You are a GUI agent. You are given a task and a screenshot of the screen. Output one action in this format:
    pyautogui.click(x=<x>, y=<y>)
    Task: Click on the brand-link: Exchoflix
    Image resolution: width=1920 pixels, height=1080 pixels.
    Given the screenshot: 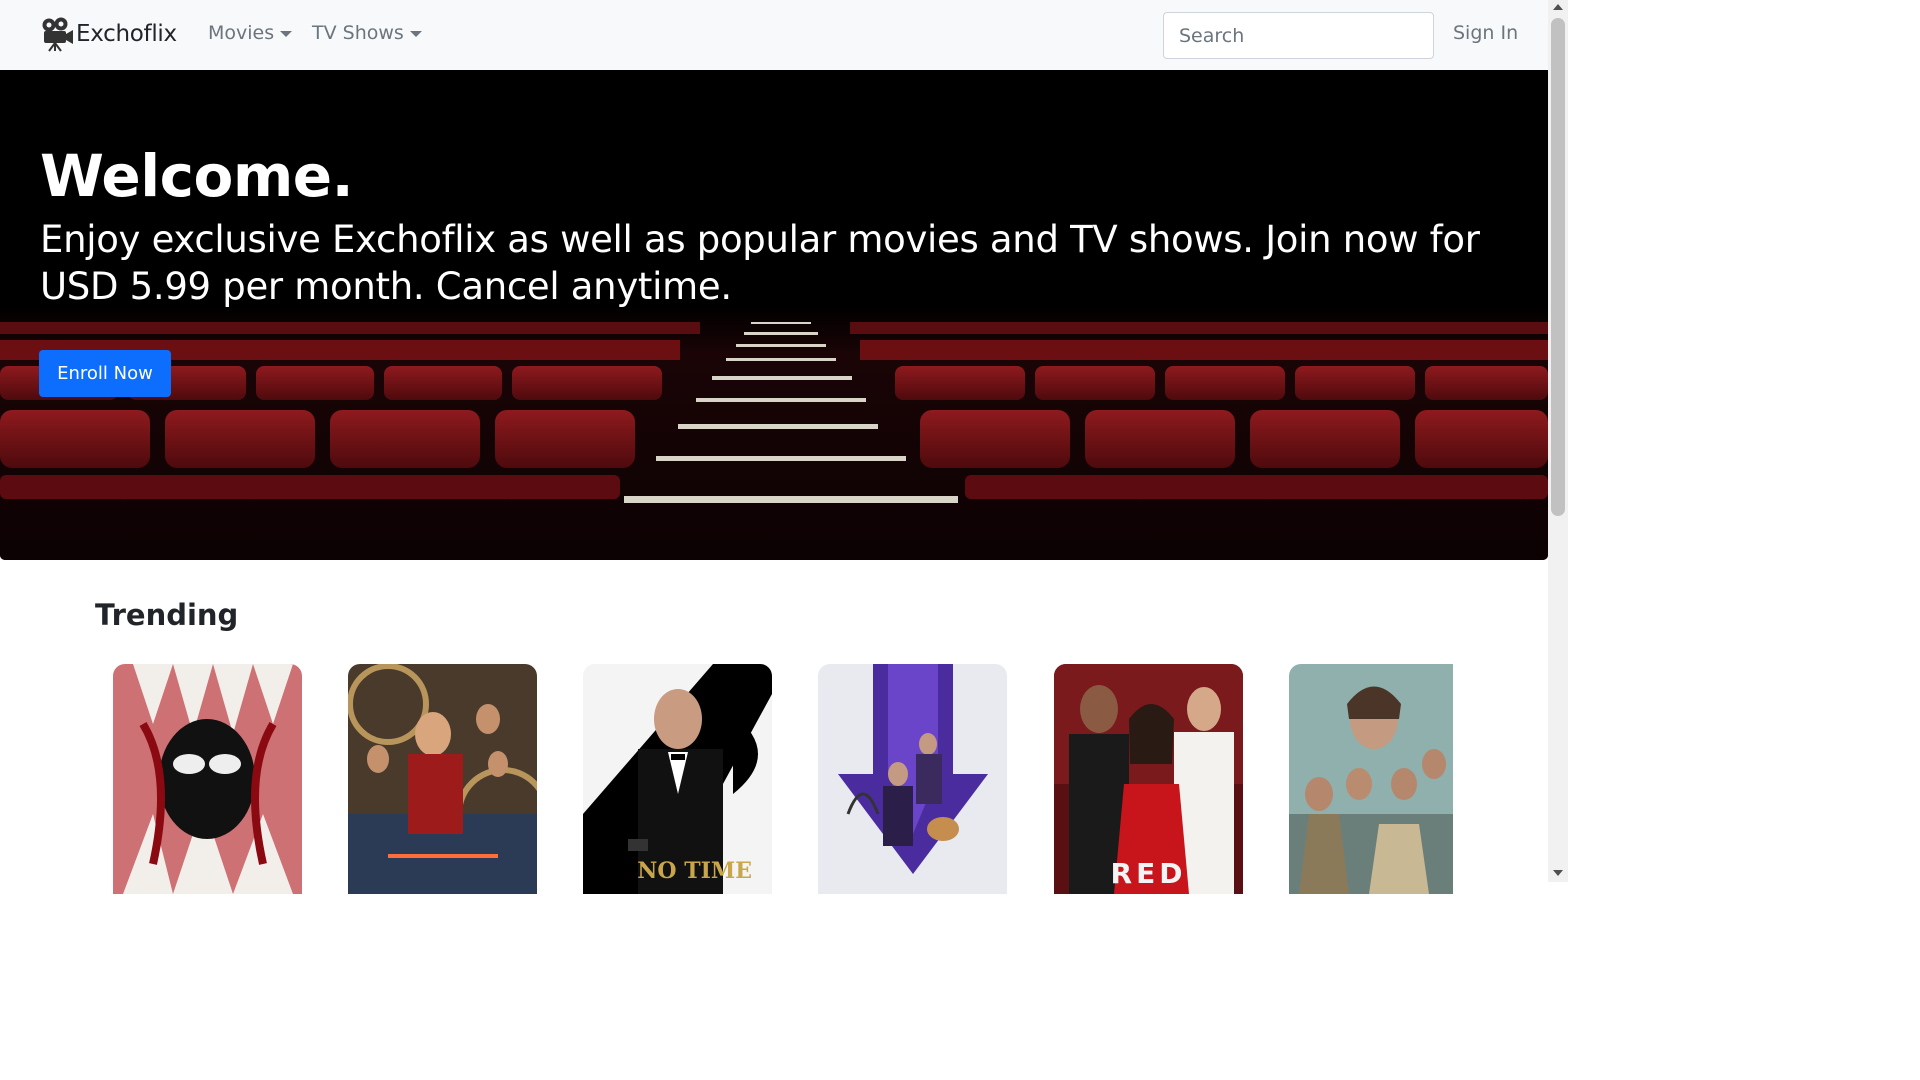 What is the action you would take?
    pyautogui.click(x=108, y=34)
    